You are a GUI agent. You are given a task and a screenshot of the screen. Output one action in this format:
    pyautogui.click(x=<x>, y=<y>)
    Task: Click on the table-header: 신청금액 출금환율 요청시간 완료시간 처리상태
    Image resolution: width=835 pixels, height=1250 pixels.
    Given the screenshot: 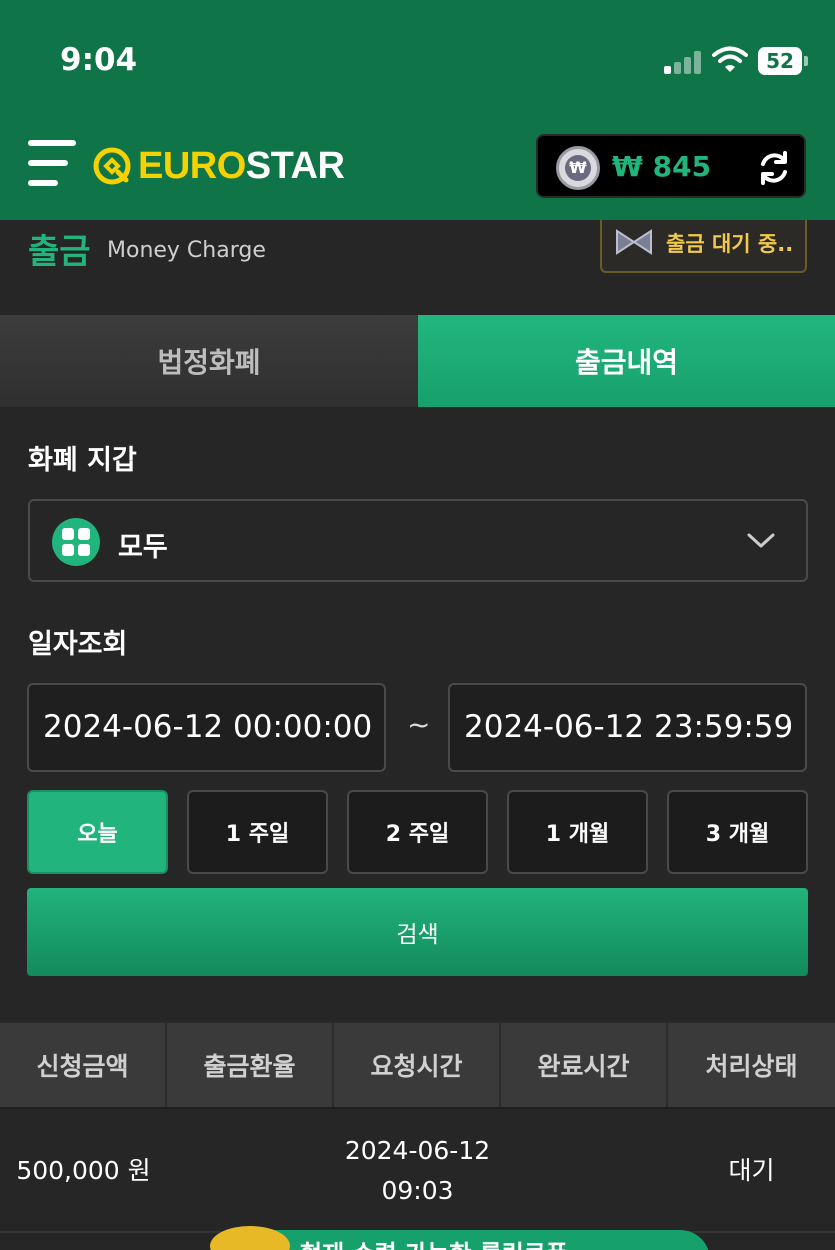 What is the action you would take?
    pyautogui.click(x=417, y=1065)
    